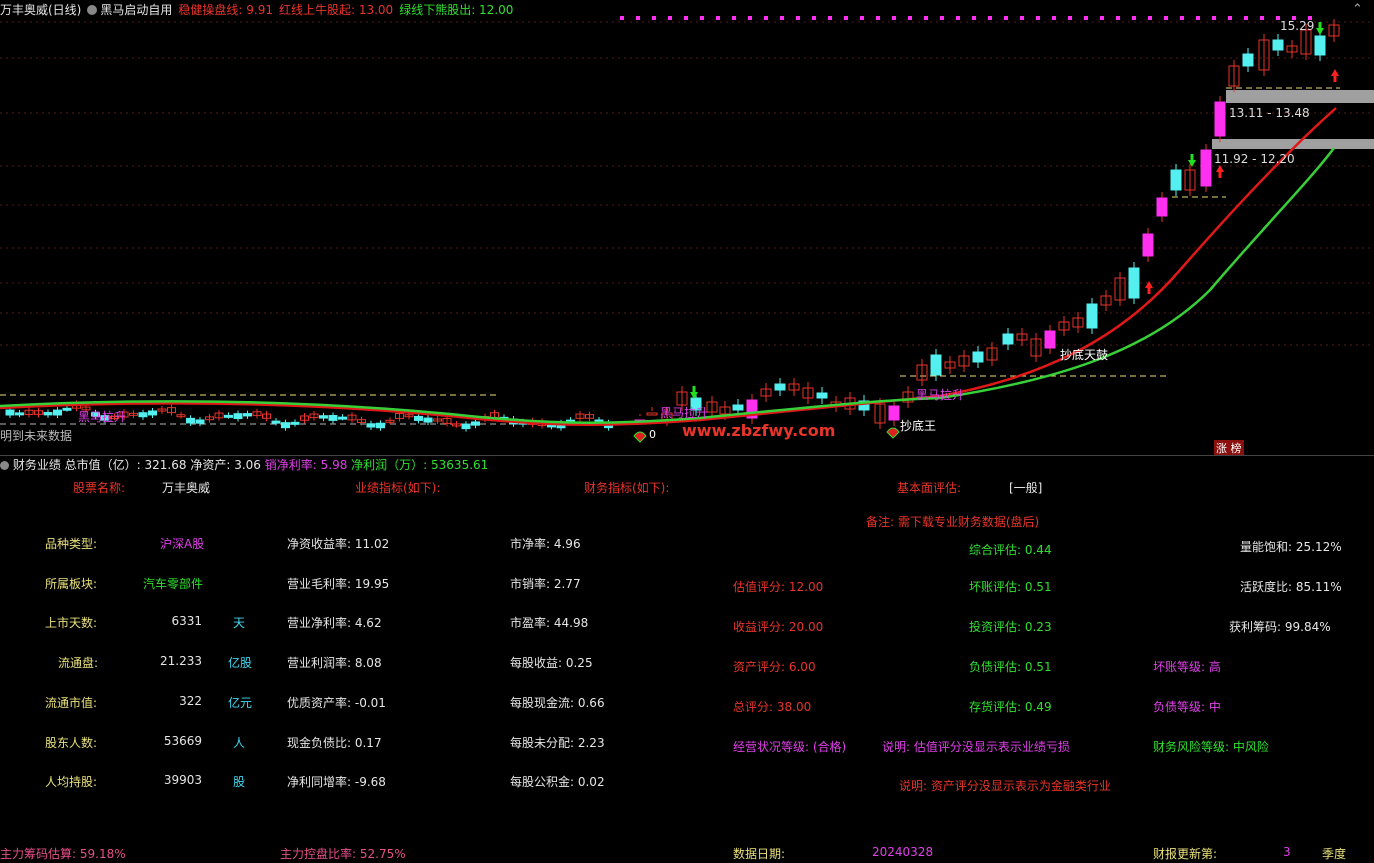 This screenshot has width=1374, height=863. What do you see at coordinates (940, 395) in the screenshot?
I see `heima-label-3: 黑马拉升` at bounding box center [940, 395].